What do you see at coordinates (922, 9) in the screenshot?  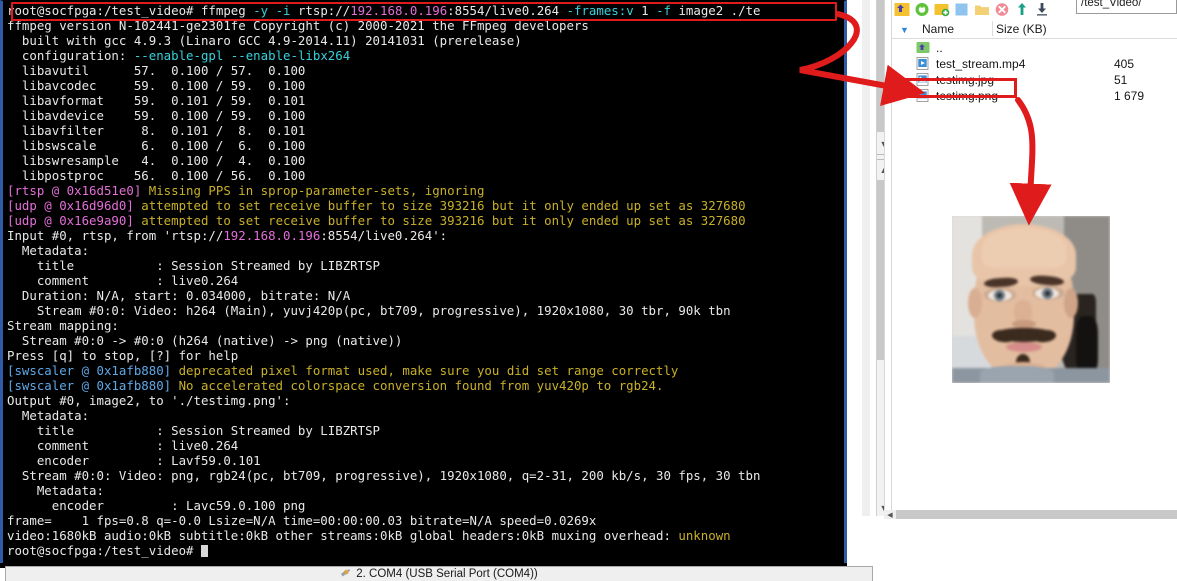 I see `refresh-icon` at bounding box center [922, 9].